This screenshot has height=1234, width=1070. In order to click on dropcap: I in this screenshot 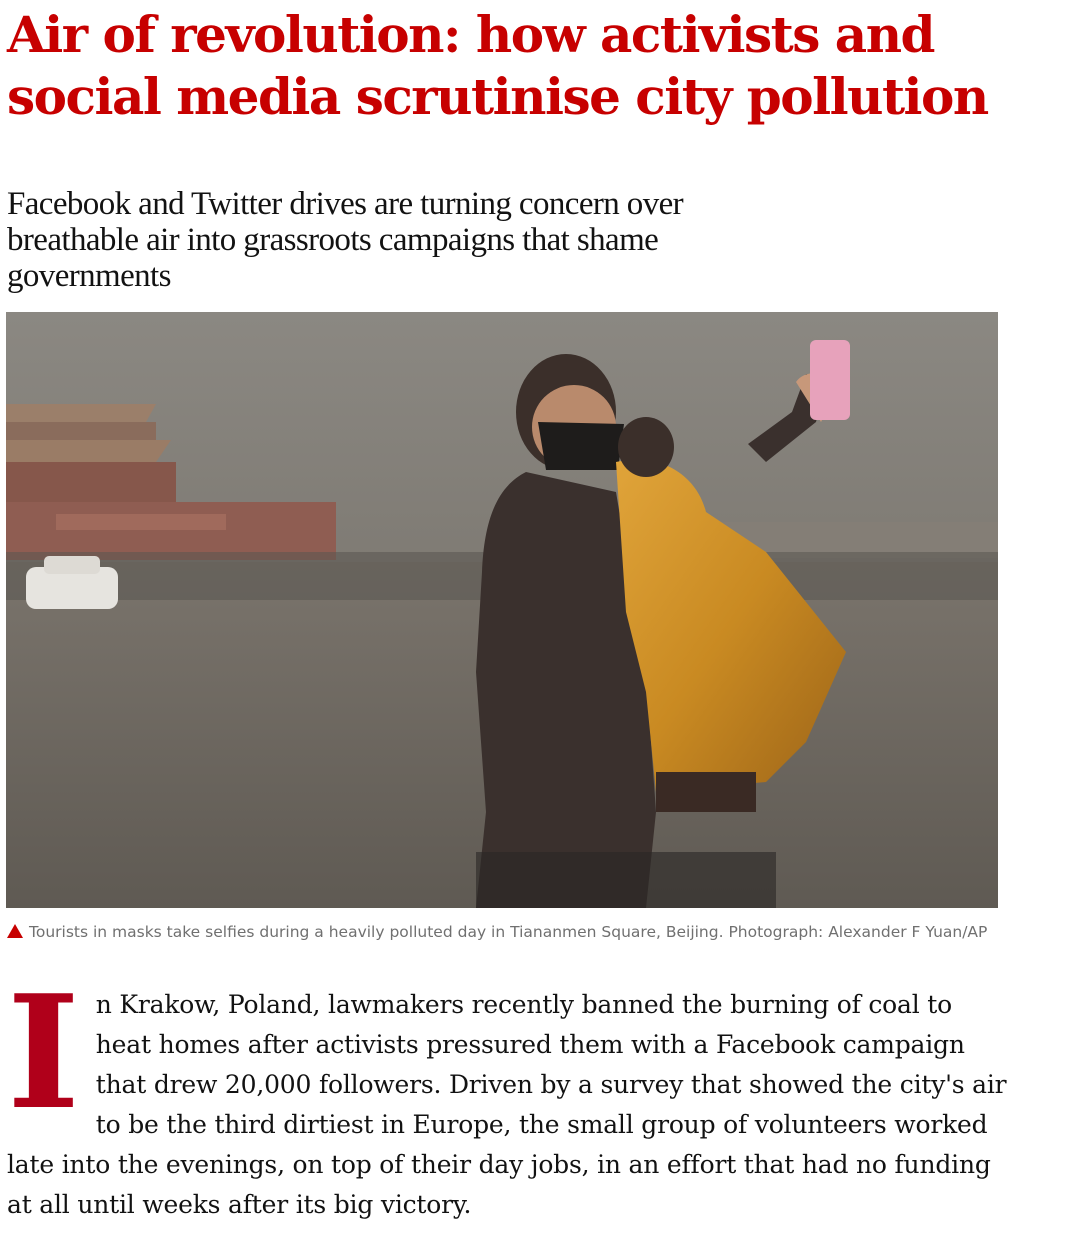, I will do `click(43, 1052)`.